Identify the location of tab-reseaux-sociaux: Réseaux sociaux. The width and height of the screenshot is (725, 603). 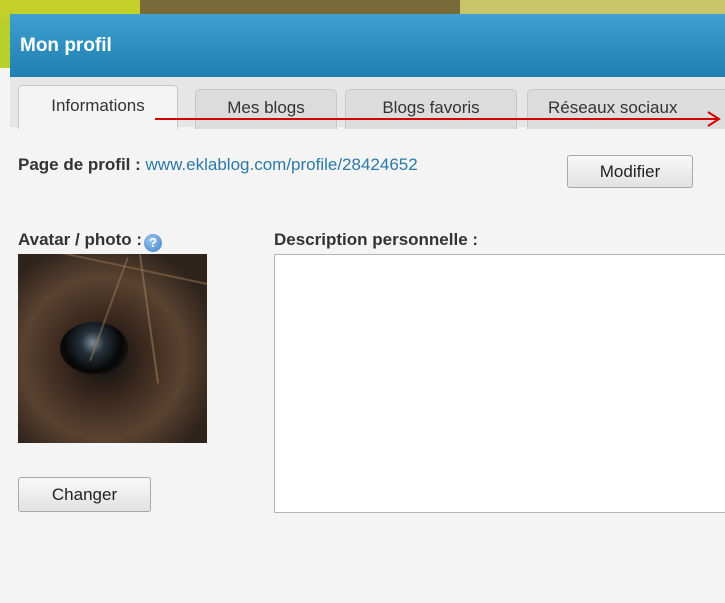
(626, 109).